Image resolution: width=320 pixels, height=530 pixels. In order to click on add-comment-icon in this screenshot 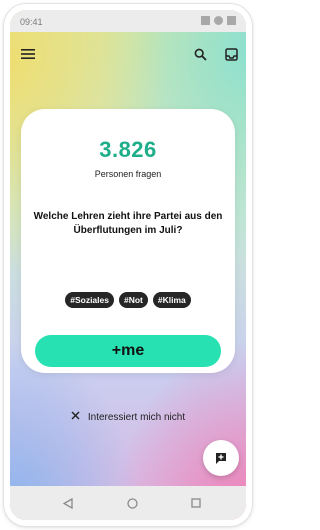, I will do `click(221, 458)`.